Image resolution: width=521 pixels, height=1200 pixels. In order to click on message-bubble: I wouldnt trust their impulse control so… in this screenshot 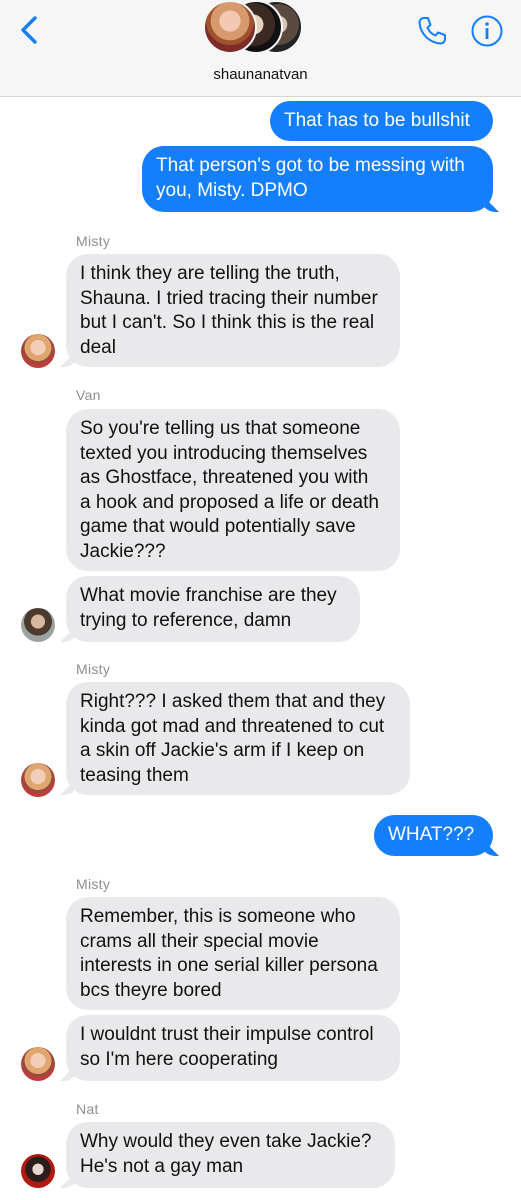, I will do `click(233, 1048)`.